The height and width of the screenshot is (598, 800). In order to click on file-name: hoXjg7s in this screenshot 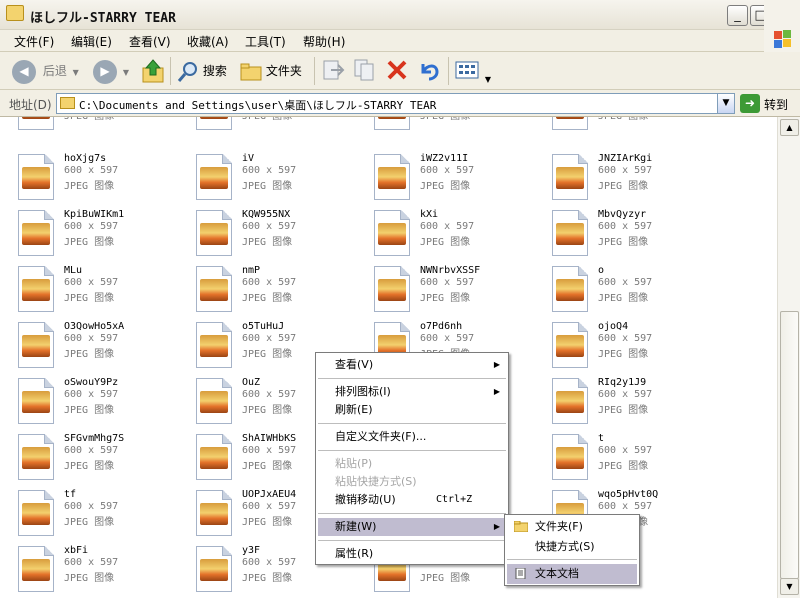, I will do `click(85, 158)`.